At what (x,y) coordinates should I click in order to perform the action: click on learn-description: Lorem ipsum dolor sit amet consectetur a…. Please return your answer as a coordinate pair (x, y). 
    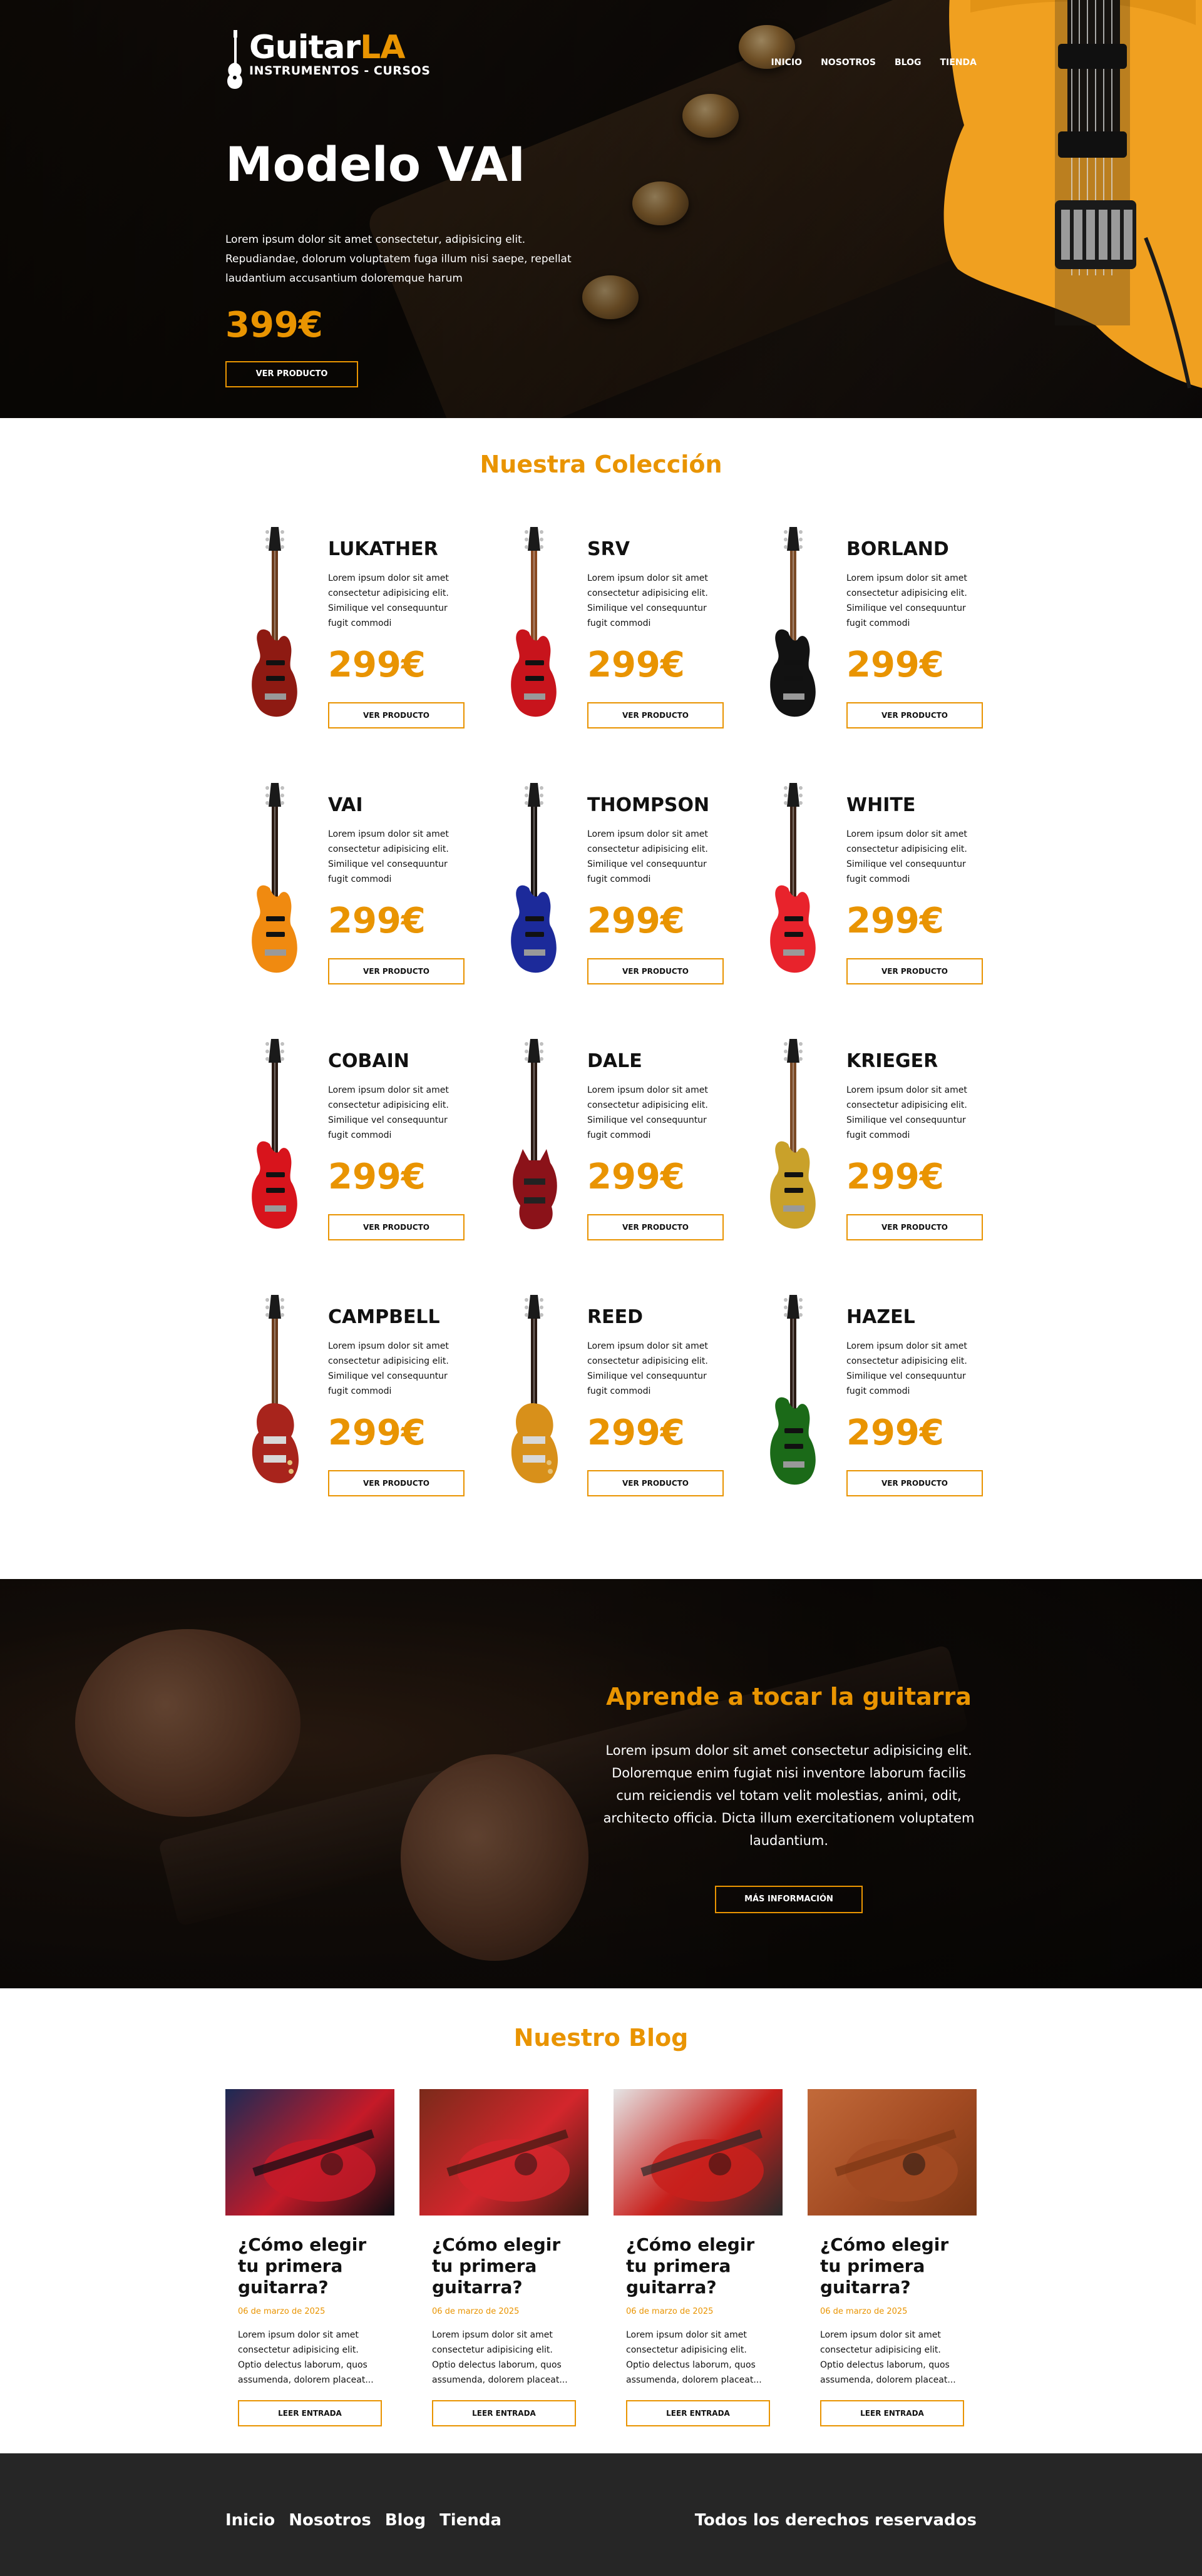
    Looking at the image, I should click on (789, 1796).